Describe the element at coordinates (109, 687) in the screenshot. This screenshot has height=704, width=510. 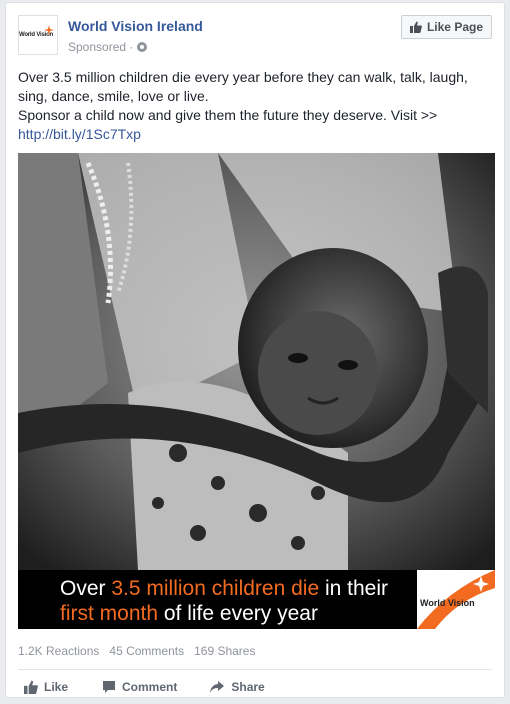
I see `comment-icon` at that location.